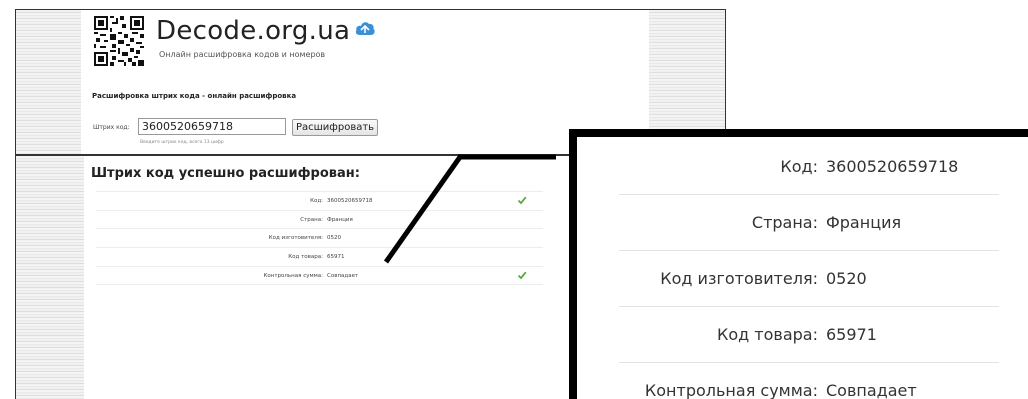  I want to click on table-row: Код: 3600520659718, so click(319, 200).